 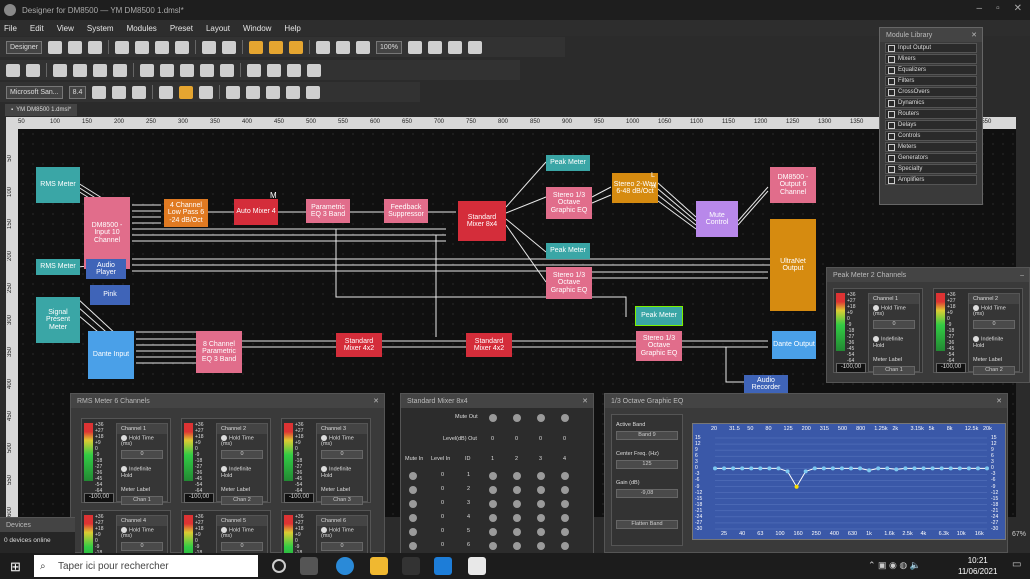 I want to click on document-tab: ▪ YM DM8500 1.dmsl*, so click(x=41, y=110).